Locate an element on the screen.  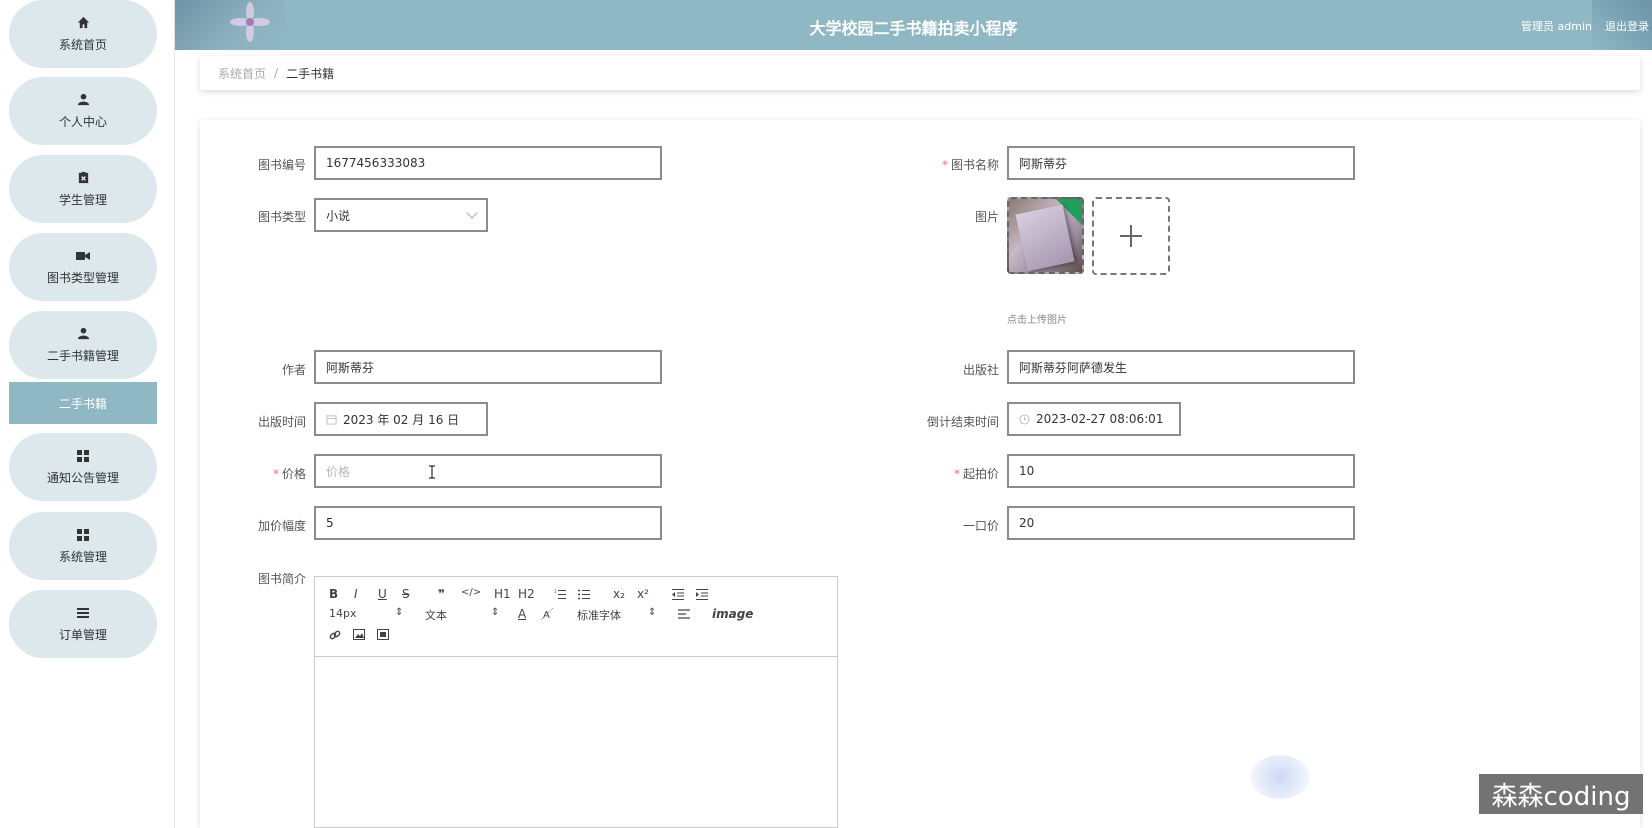
sidebar-subitem-secondhand-books: 二手书籍 is located at coordinates (83, 403).